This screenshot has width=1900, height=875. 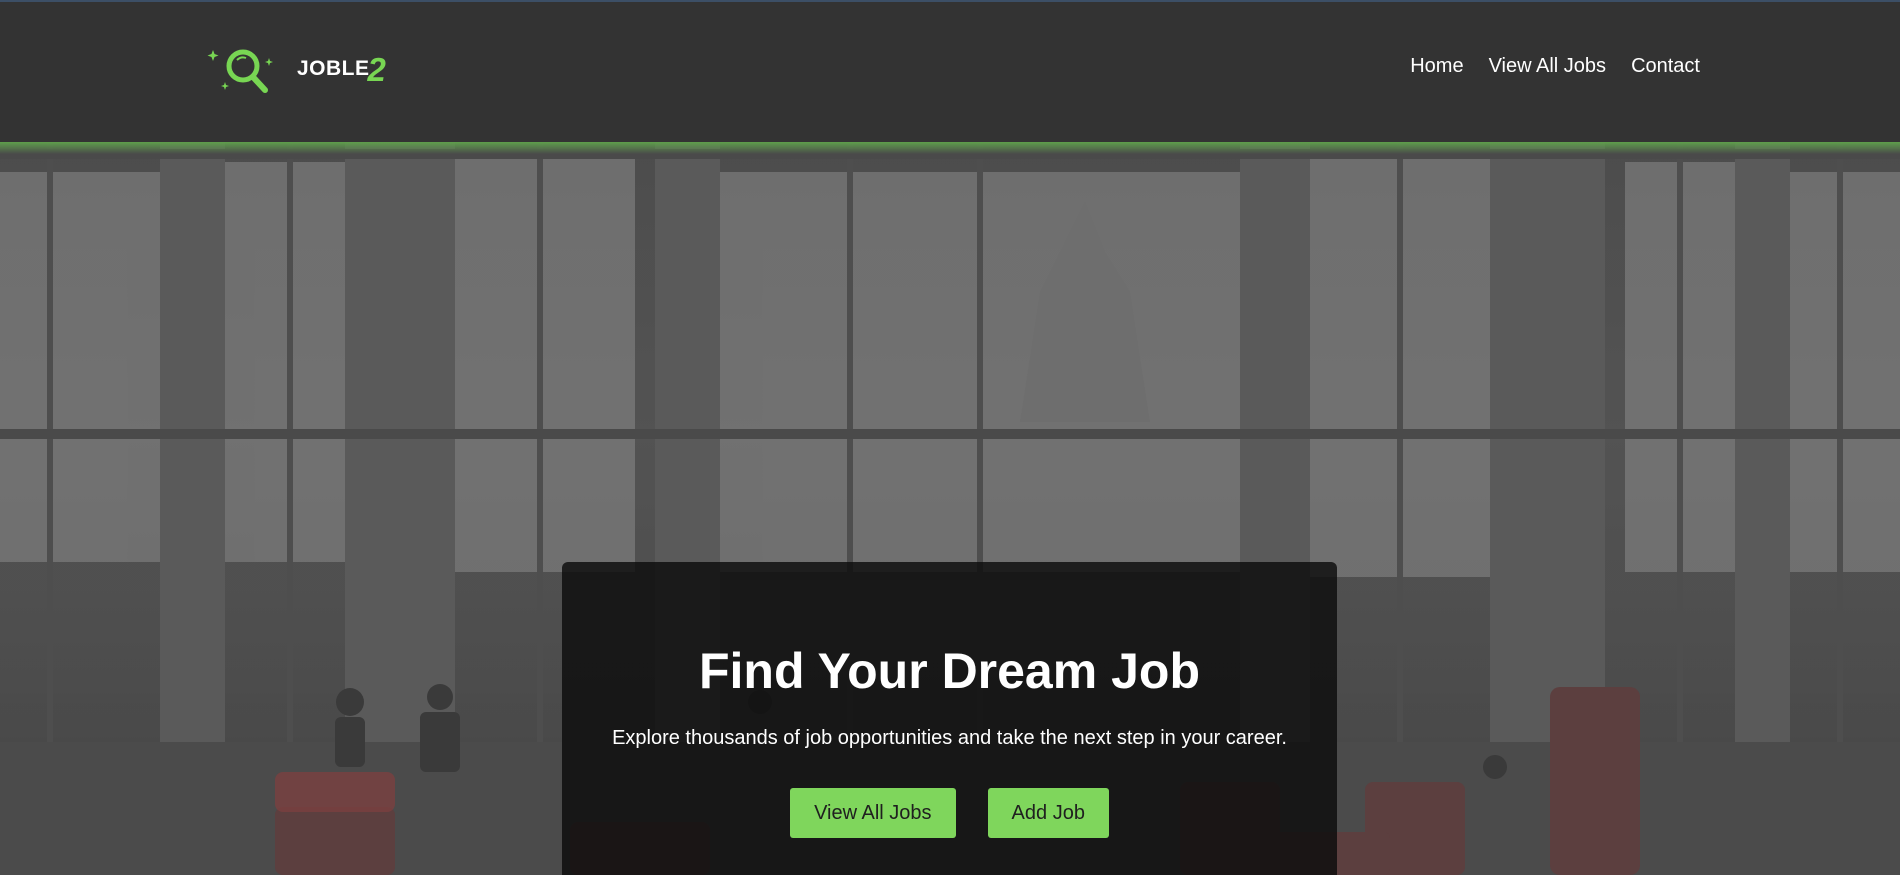 What do you see at coordinates (949, 671) in the screenshot?
I see `hero-title: Find Your Dream Job` at bounding box center [949, 671].